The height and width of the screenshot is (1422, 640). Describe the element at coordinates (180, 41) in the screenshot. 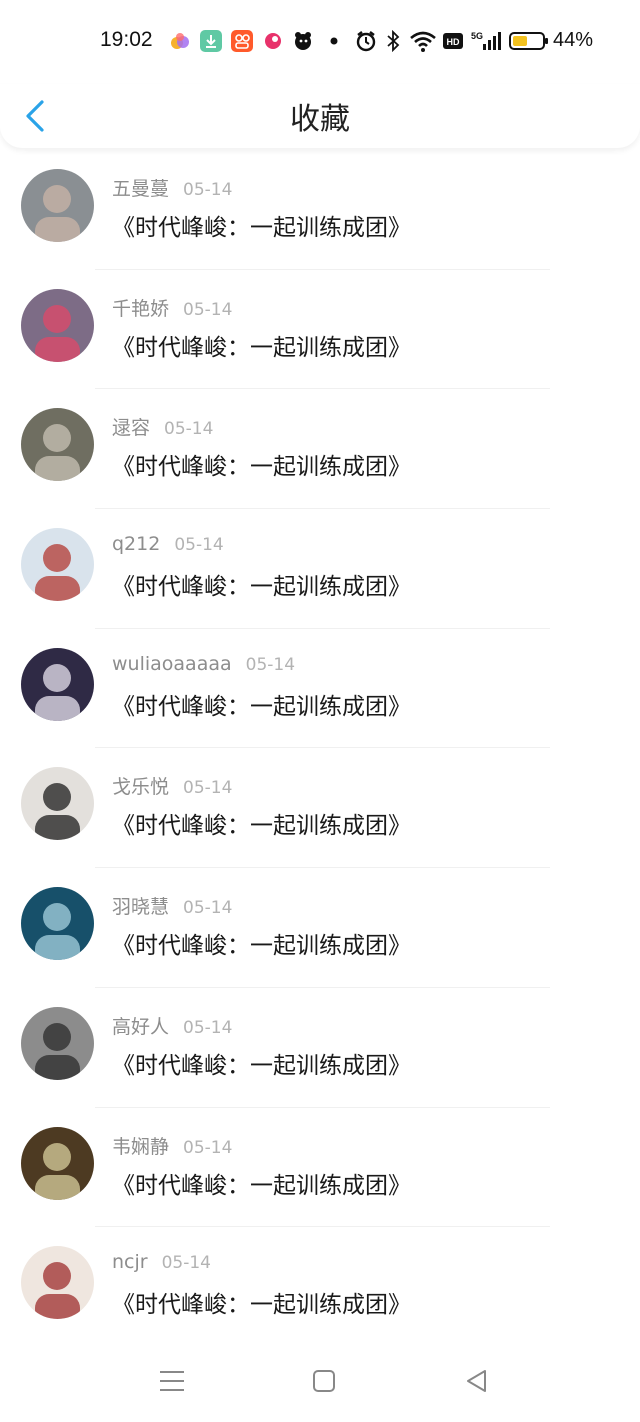

I see `app-icon-colorful` at that location.